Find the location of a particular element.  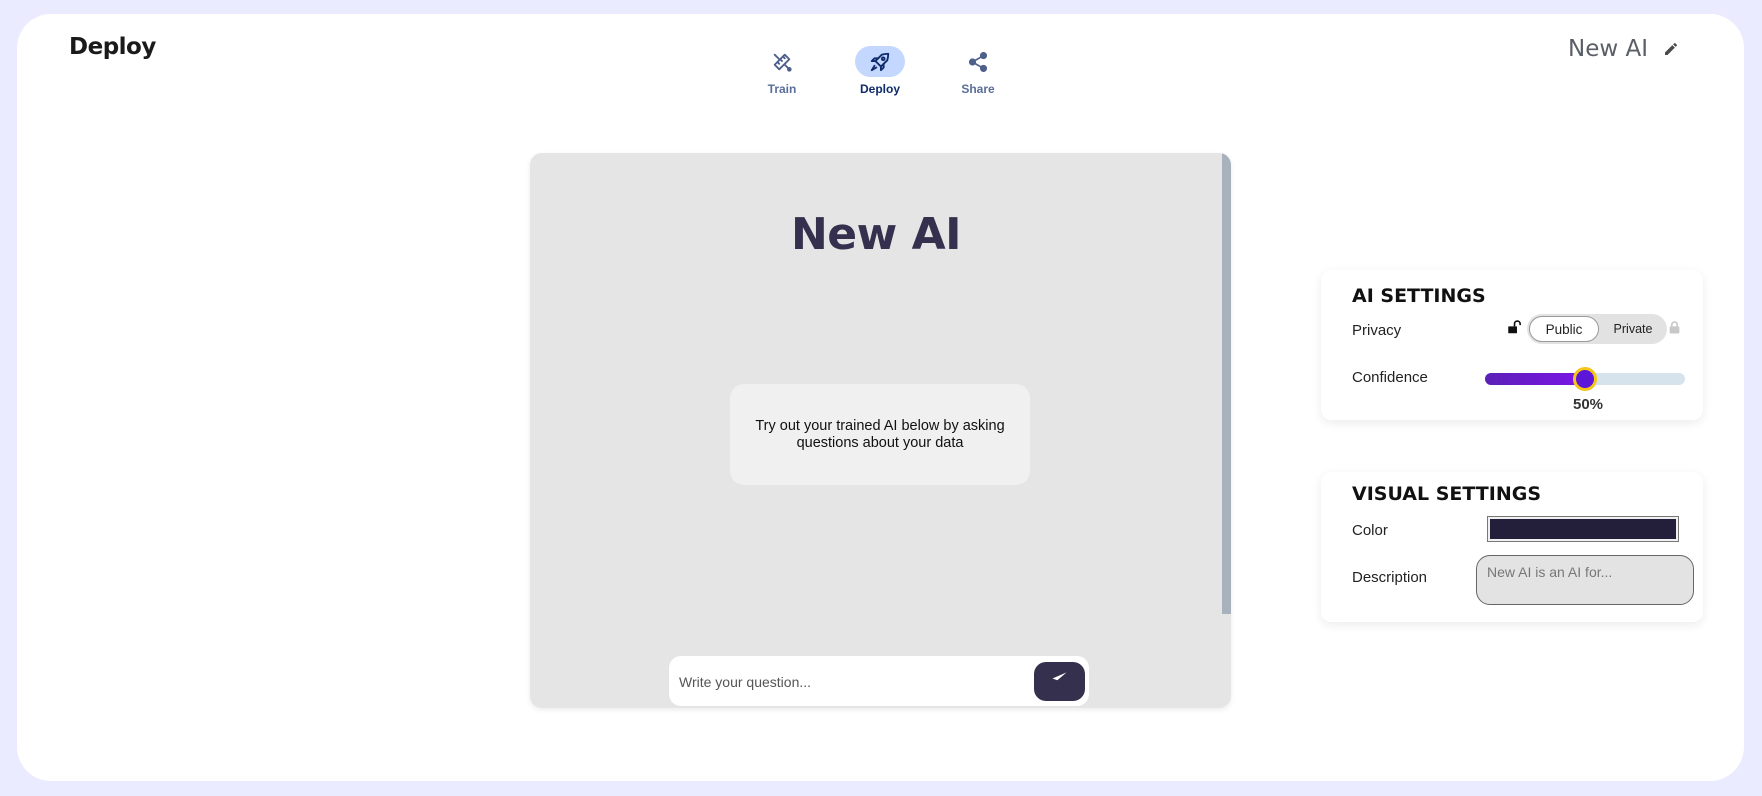

confidence-value: 50% is located at coordinates (1588, 404).